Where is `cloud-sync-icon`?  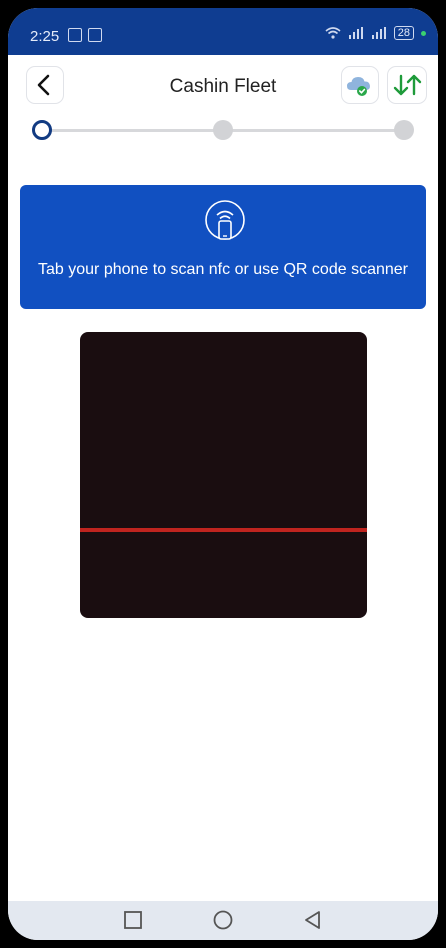 cloud-sync-icon is located at coordinates (358, 86).